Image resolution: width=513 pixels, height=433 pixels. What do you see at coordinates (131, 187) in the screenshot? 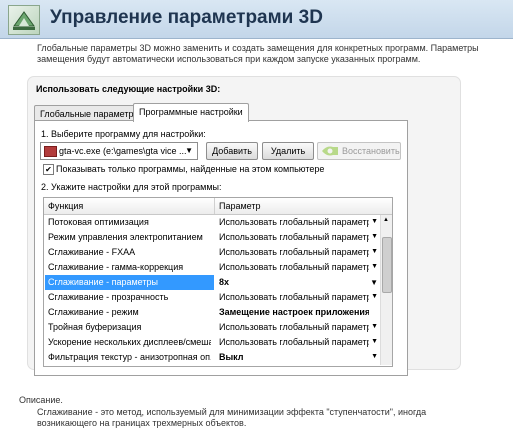
I see `step2-label: 2. Укажите настройки для этой программы:` at bounding box center [131, 187].